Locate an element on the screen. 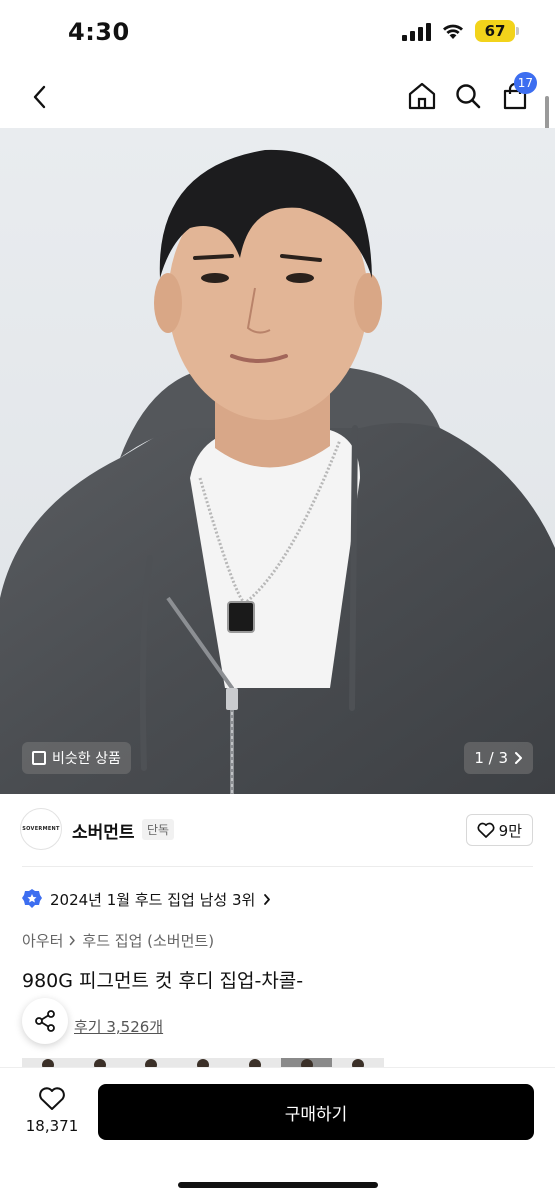 This screenshot has width=555, height=1200. brand-like-button: 9만 is located at coordinates (499, 830).